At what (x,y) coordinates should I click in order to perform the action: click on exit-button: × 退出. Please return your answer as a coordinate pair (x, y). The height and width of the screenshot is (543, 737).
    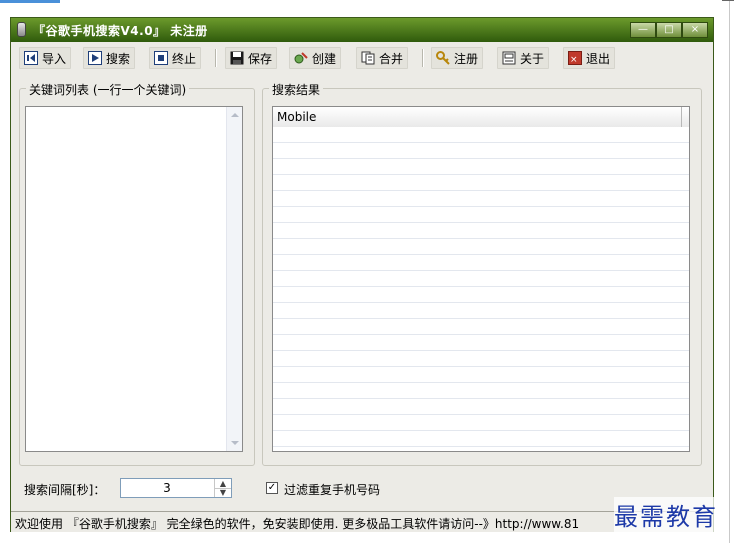
    Looking at the image, I should click on (589, 58).